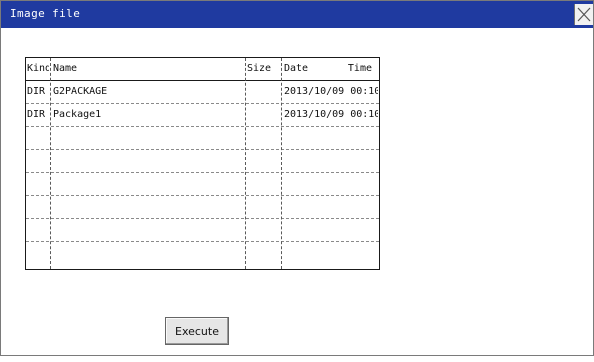 The height and width of the screenshot is (362, 594). What do you see at coordinates (297, 14) in the screenshot?
I see `title-bar: Image file` at bounding box center [297, 14].